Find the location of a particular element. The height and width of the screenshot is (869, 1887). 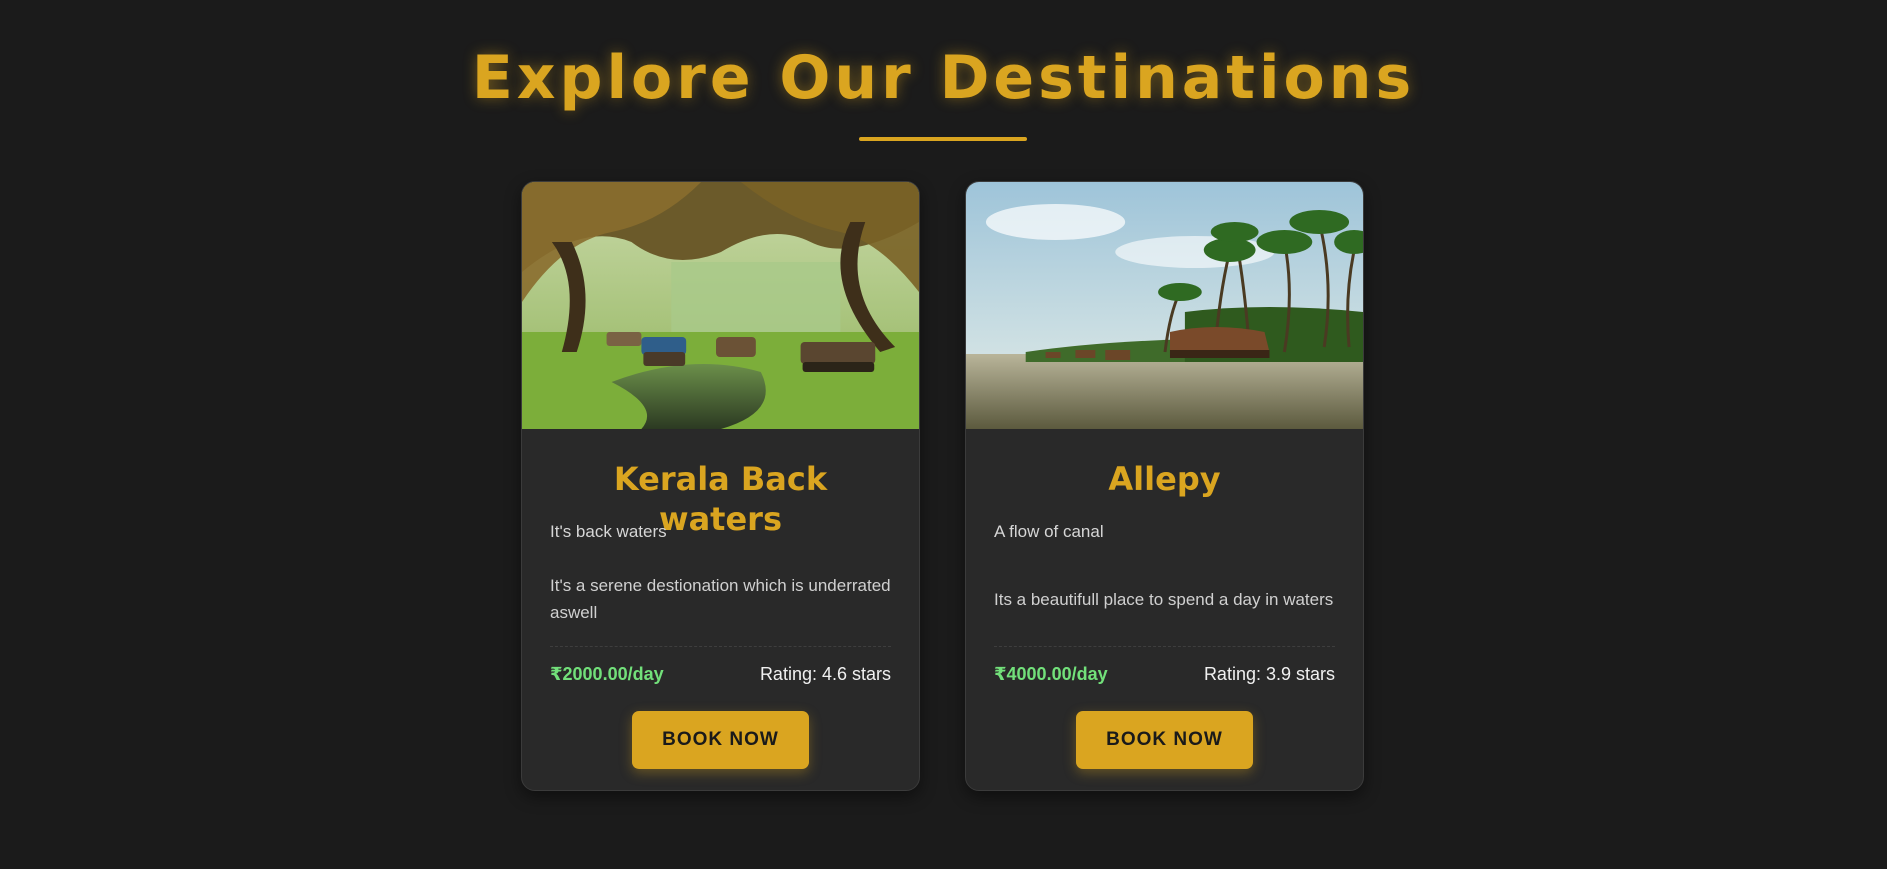

destination-title: Allepy is located at coordinates (1164, 479).